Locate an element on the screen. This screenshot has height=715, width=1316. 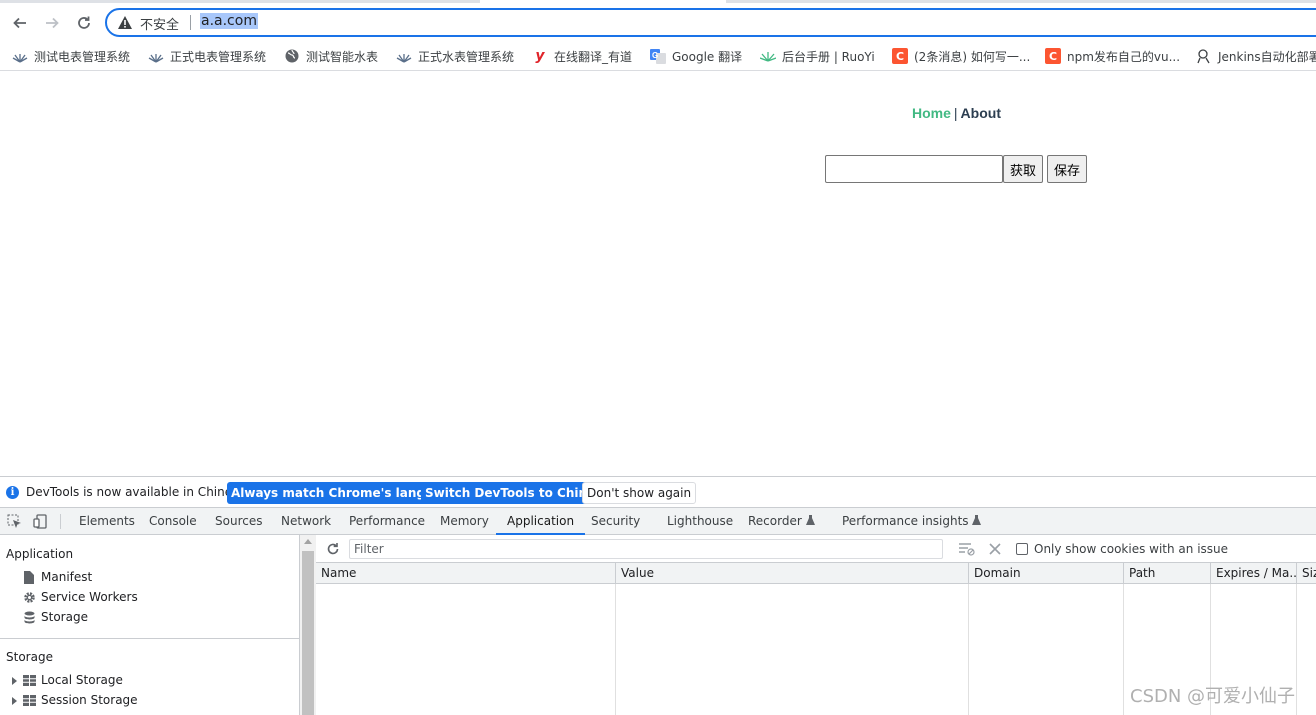
svg-text: G is located at coordinates (655, 55).